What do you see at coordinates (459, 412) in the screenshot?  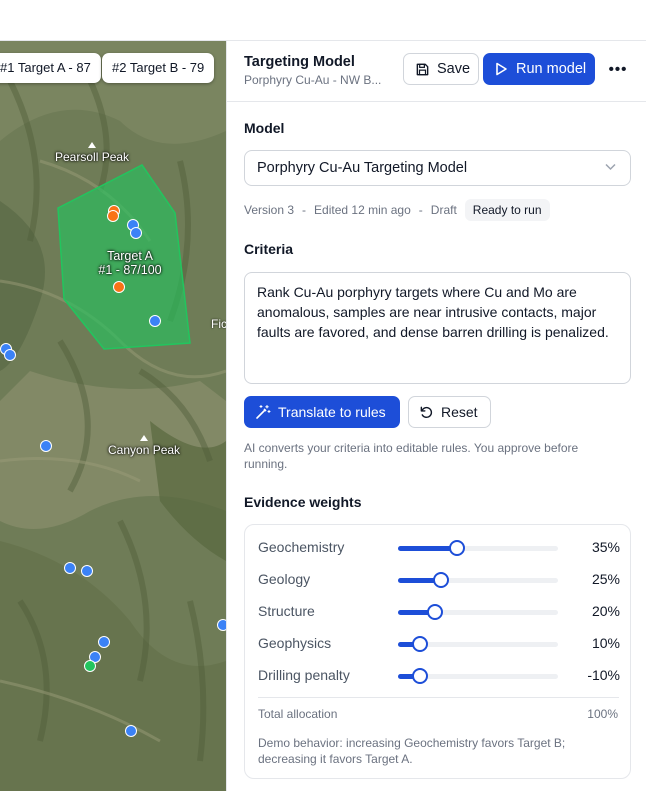 I see `reset-label: Reset` at bounding box center [459, 412].